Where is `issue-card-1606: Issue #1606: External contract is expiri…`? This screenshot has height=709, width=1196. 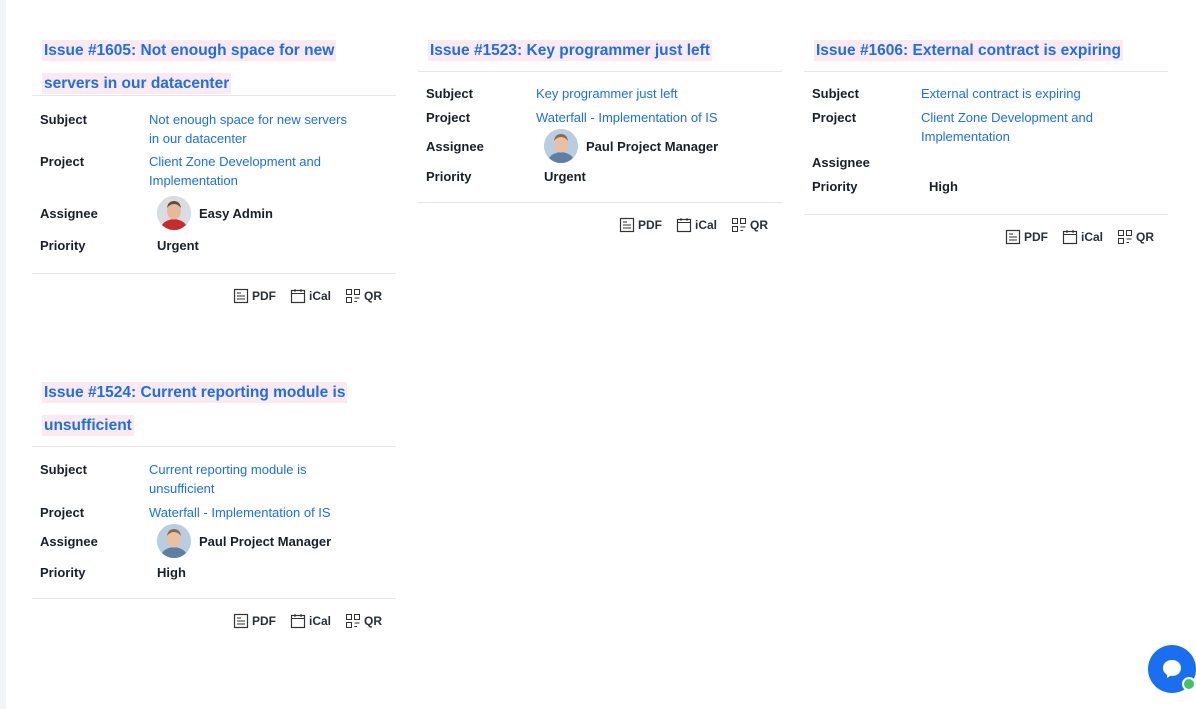
issue-card-1606: Issue #1606: External contract is expiri… is located at coordinates (986, 139).